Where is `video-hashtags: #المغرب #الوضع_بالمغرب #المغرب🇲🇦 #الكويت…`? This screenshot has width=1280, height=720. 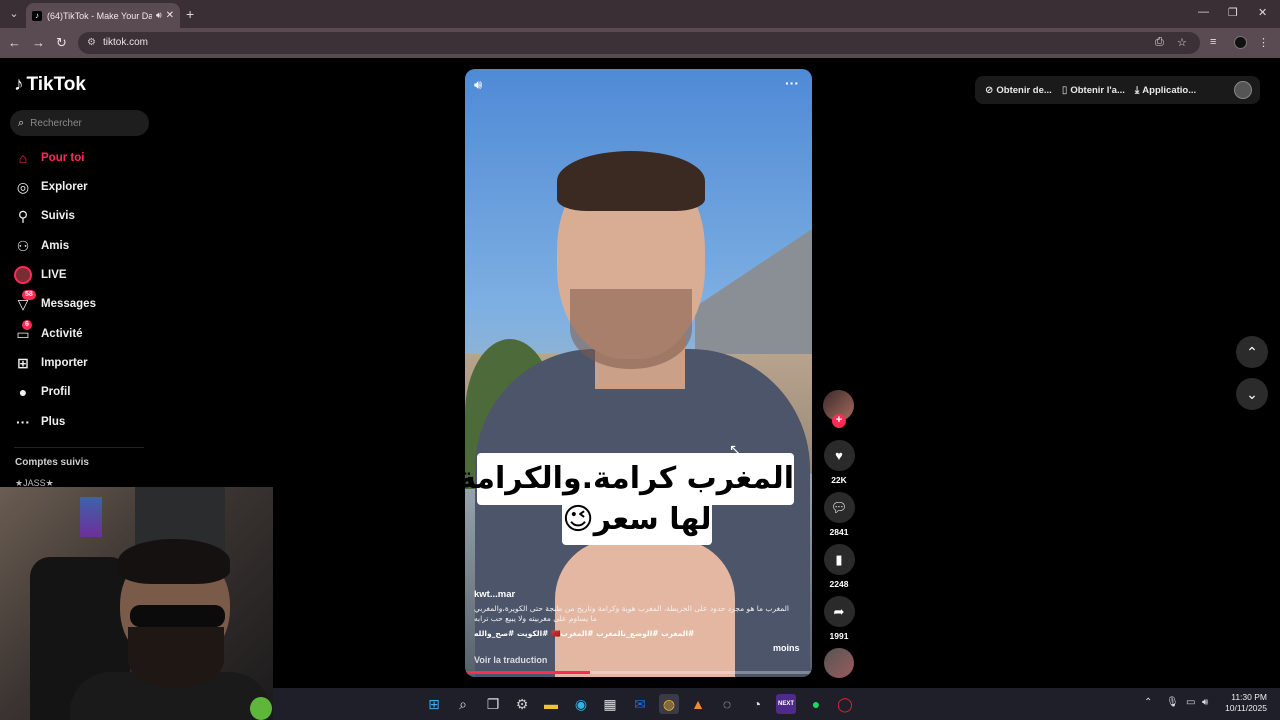
video-hashtags: #المغرب #الوضع_بالمغرب #المغرب🇲🇦 #الكويت… is located at coordinates (634, 633).